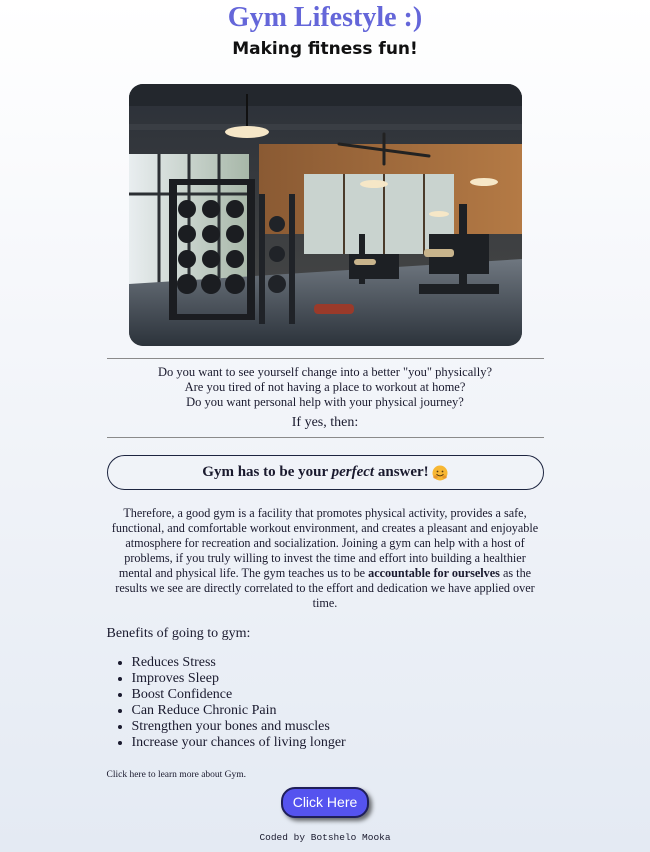 This screenshot has height=852, width=650. What do you see at coordinates (178, 633) in the screenshot?
I see `benefits-heading: Benefits of going to gym:` at bounding box center [178, 633].